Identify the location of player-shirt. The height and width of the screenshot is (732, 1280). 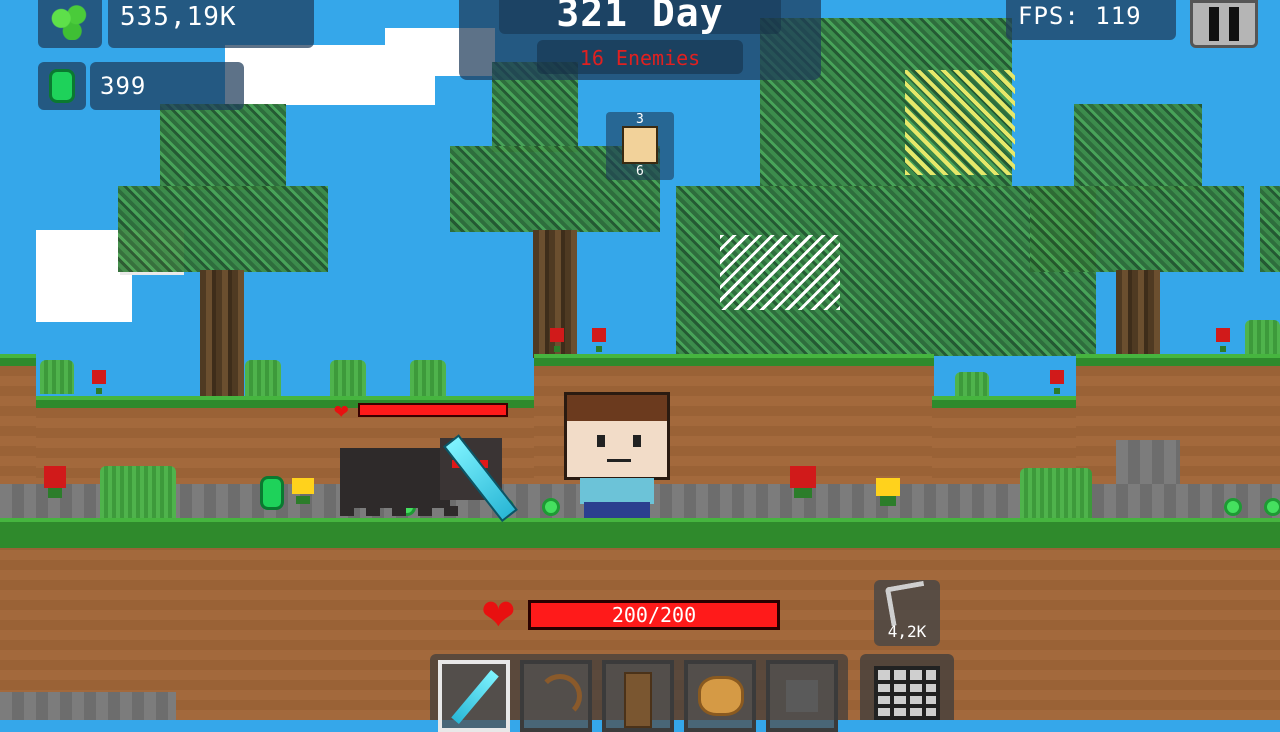
(617, 491).